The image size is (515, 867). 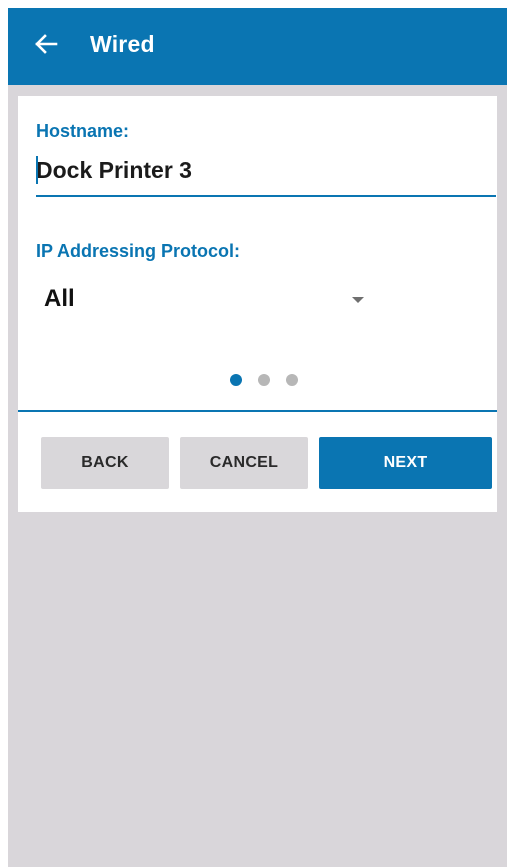 I want to click on dropdown-triangle-icon, so click(x=358, y=297).